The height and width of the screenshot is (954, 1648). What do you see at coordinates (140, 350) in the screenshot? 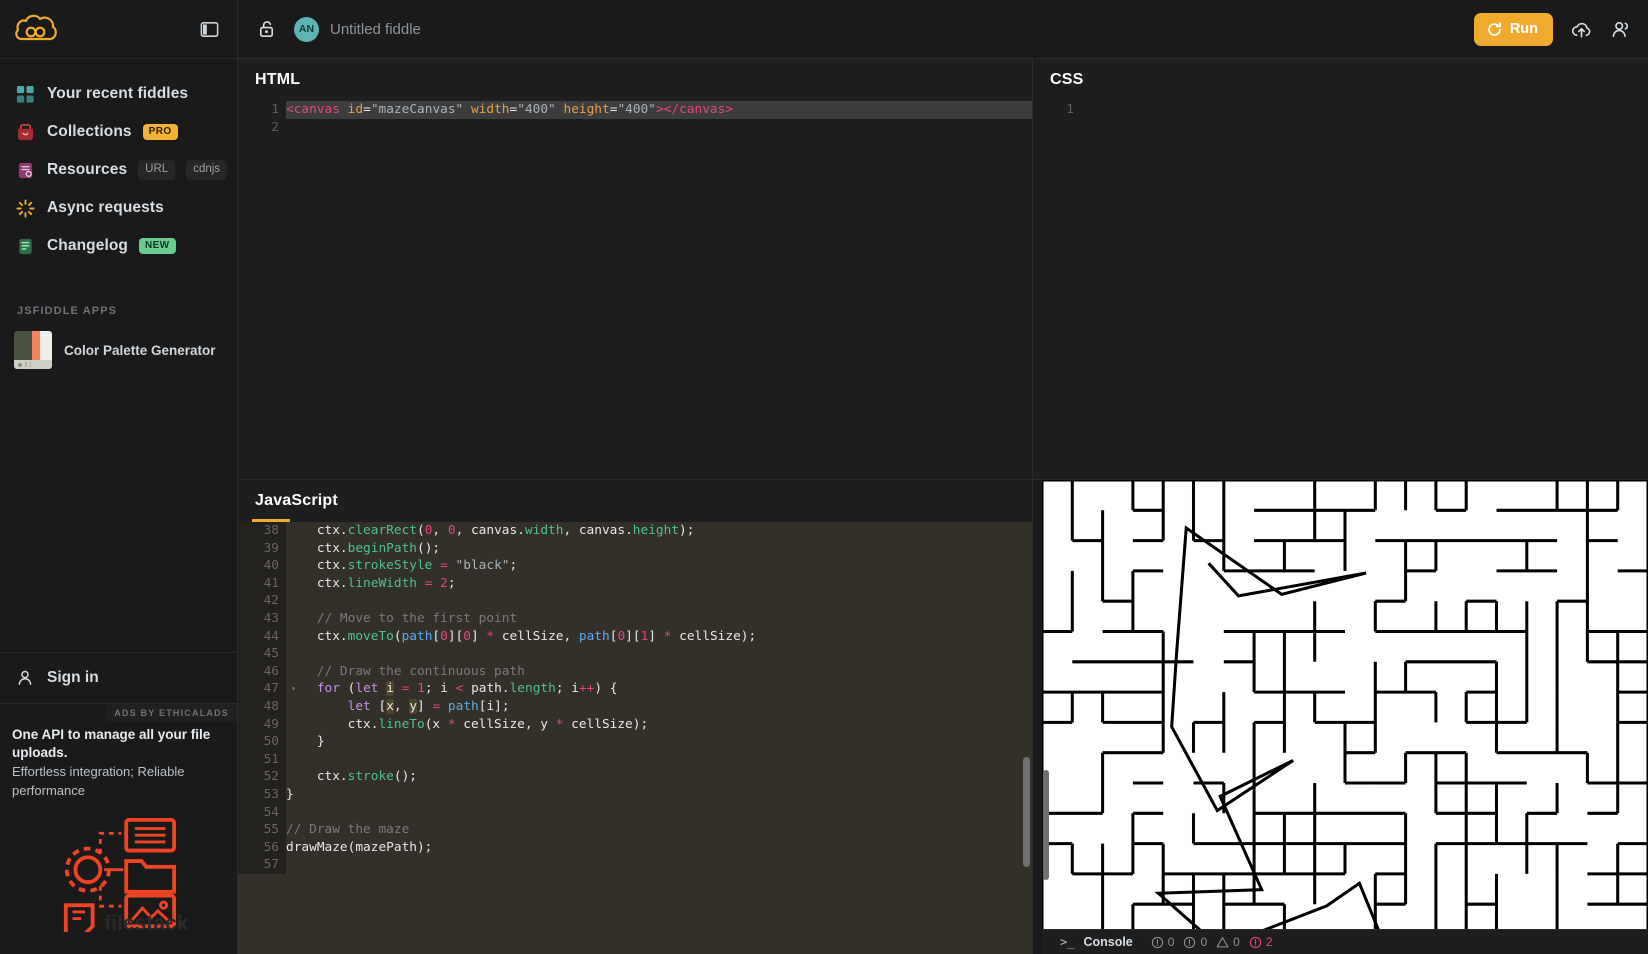
I see `app-label: Color Palette Generator` at bounding box center [140, 350].